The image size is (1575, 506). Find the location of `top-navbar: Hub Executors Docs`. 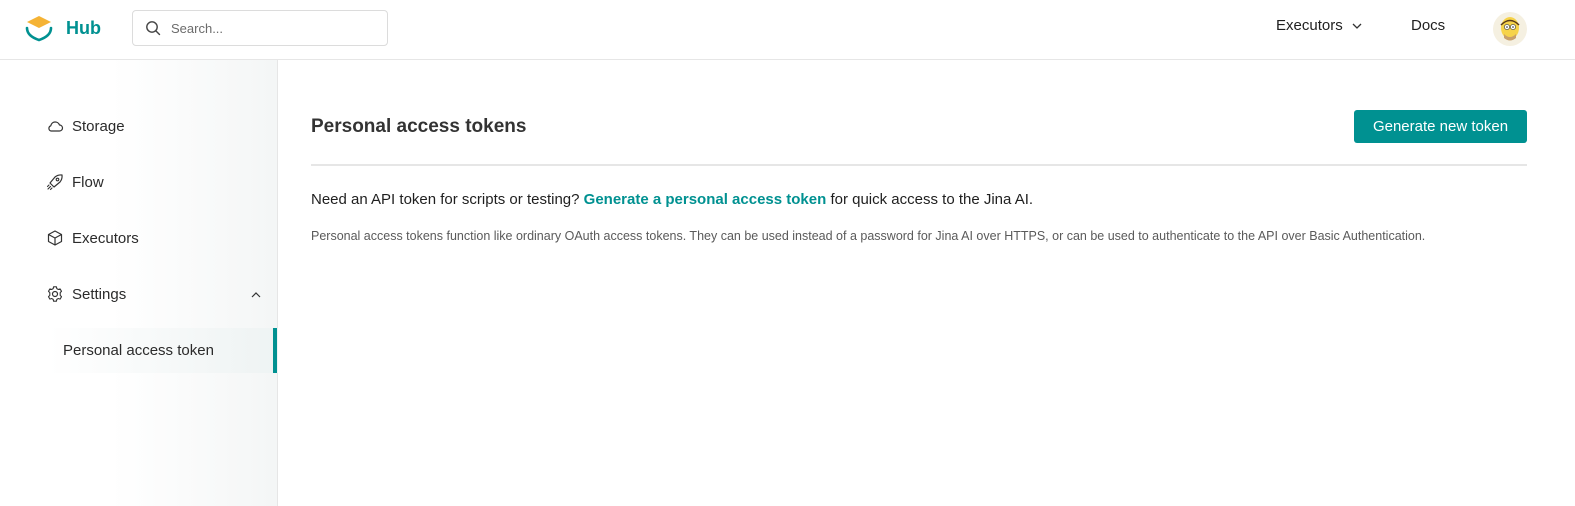

top-navbar: Hub Executors Docs is located at coordinates (787, 30).